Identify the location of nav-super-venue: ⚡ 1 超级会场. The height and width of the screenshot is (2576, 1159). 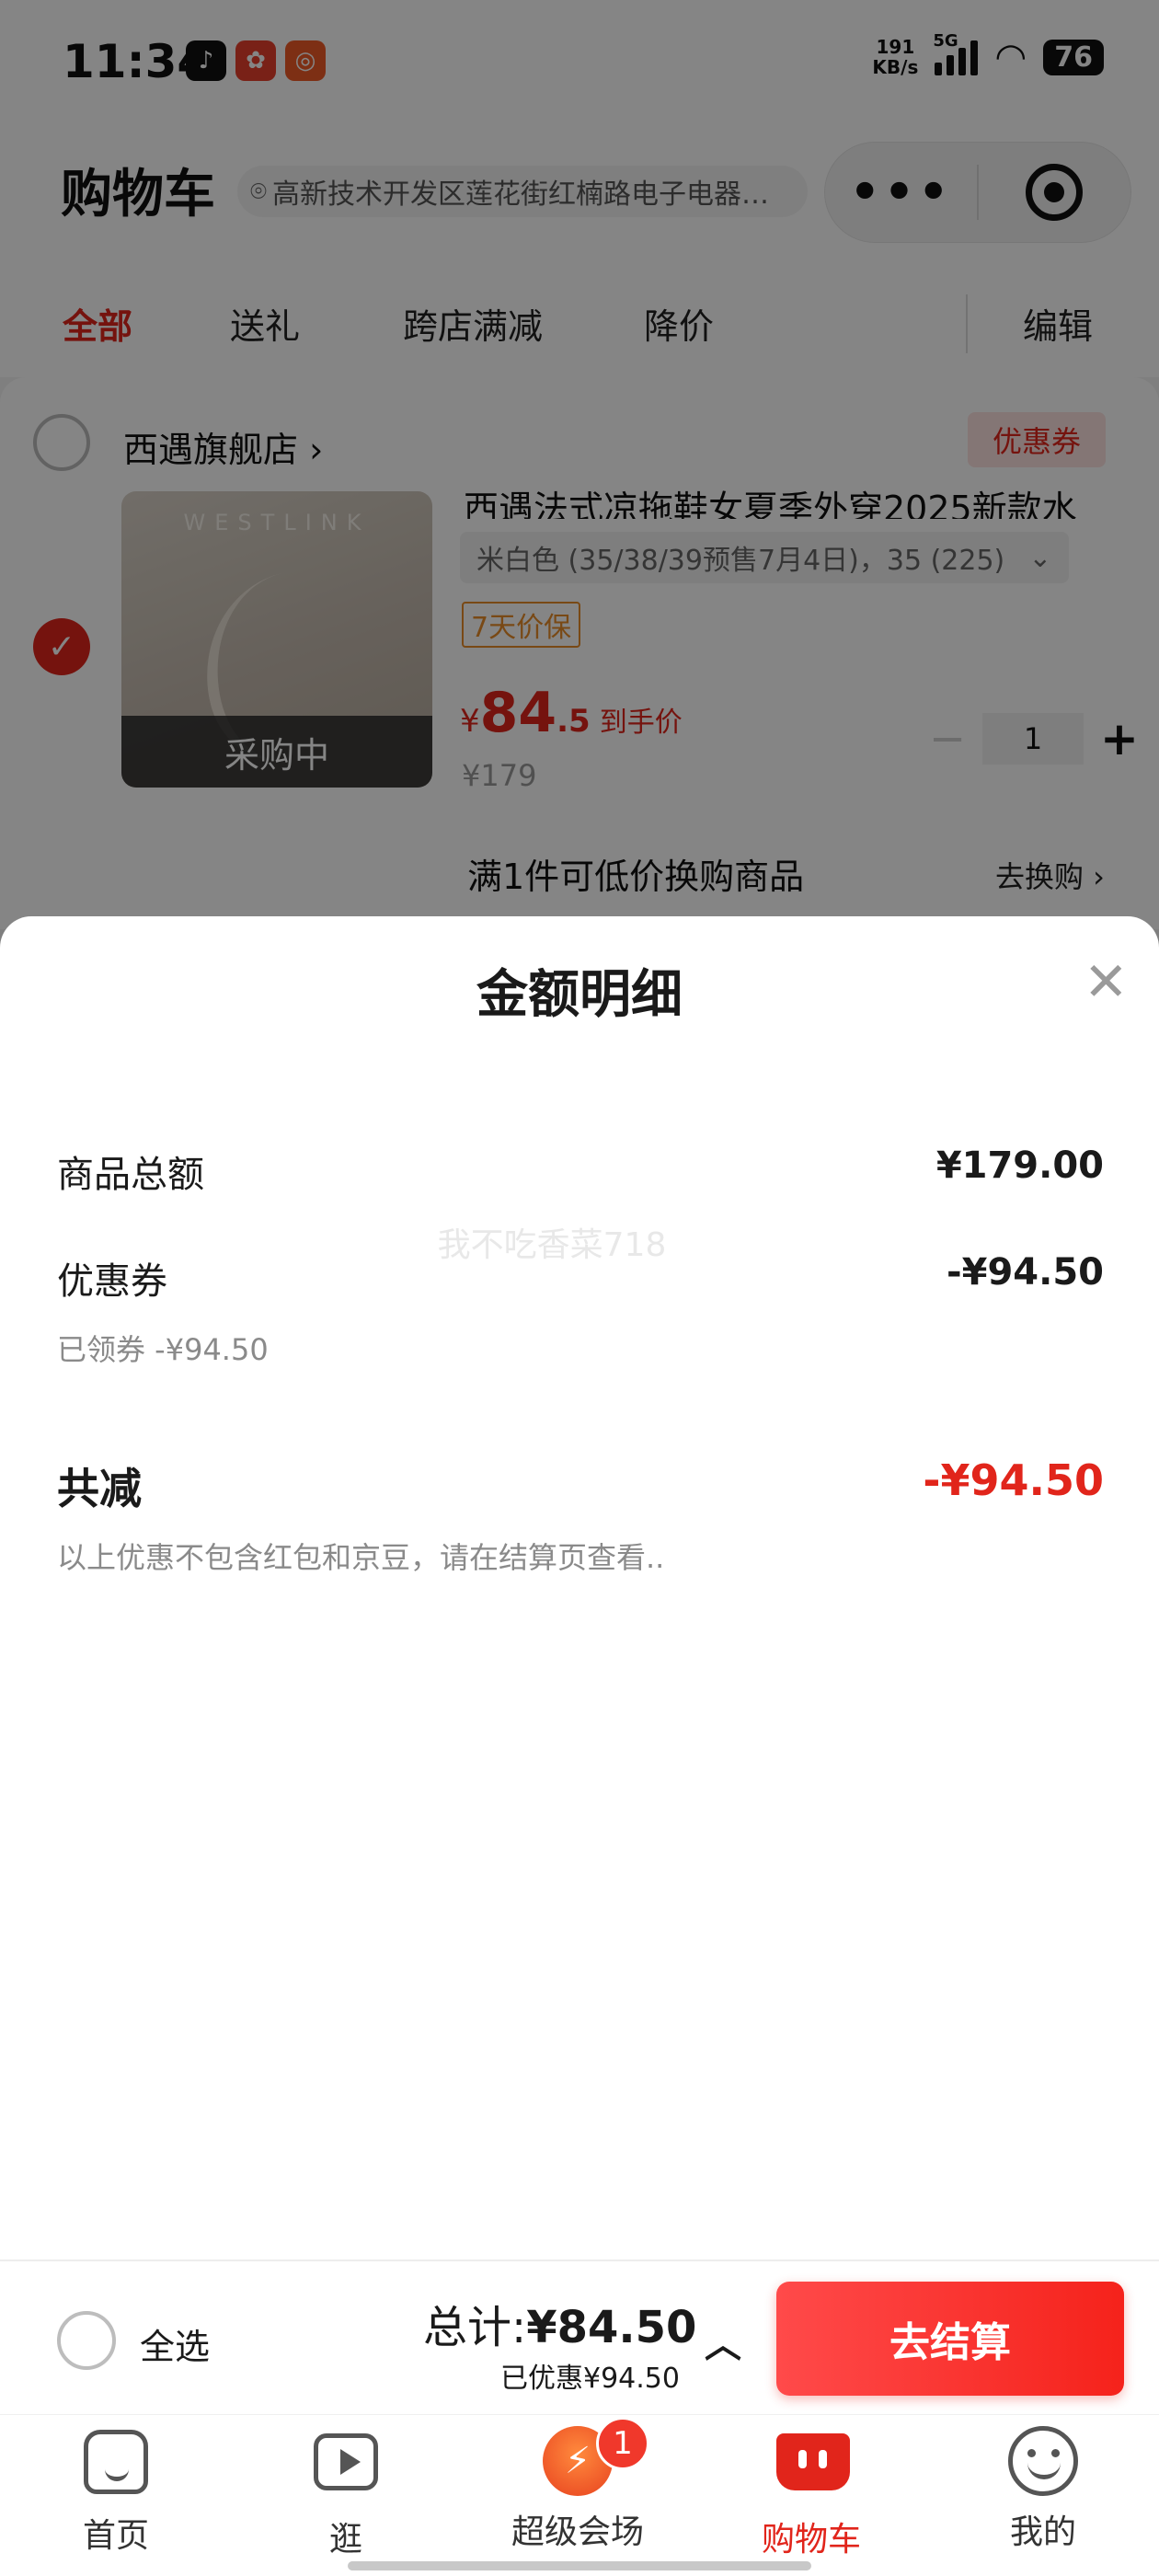
(578, 2485).